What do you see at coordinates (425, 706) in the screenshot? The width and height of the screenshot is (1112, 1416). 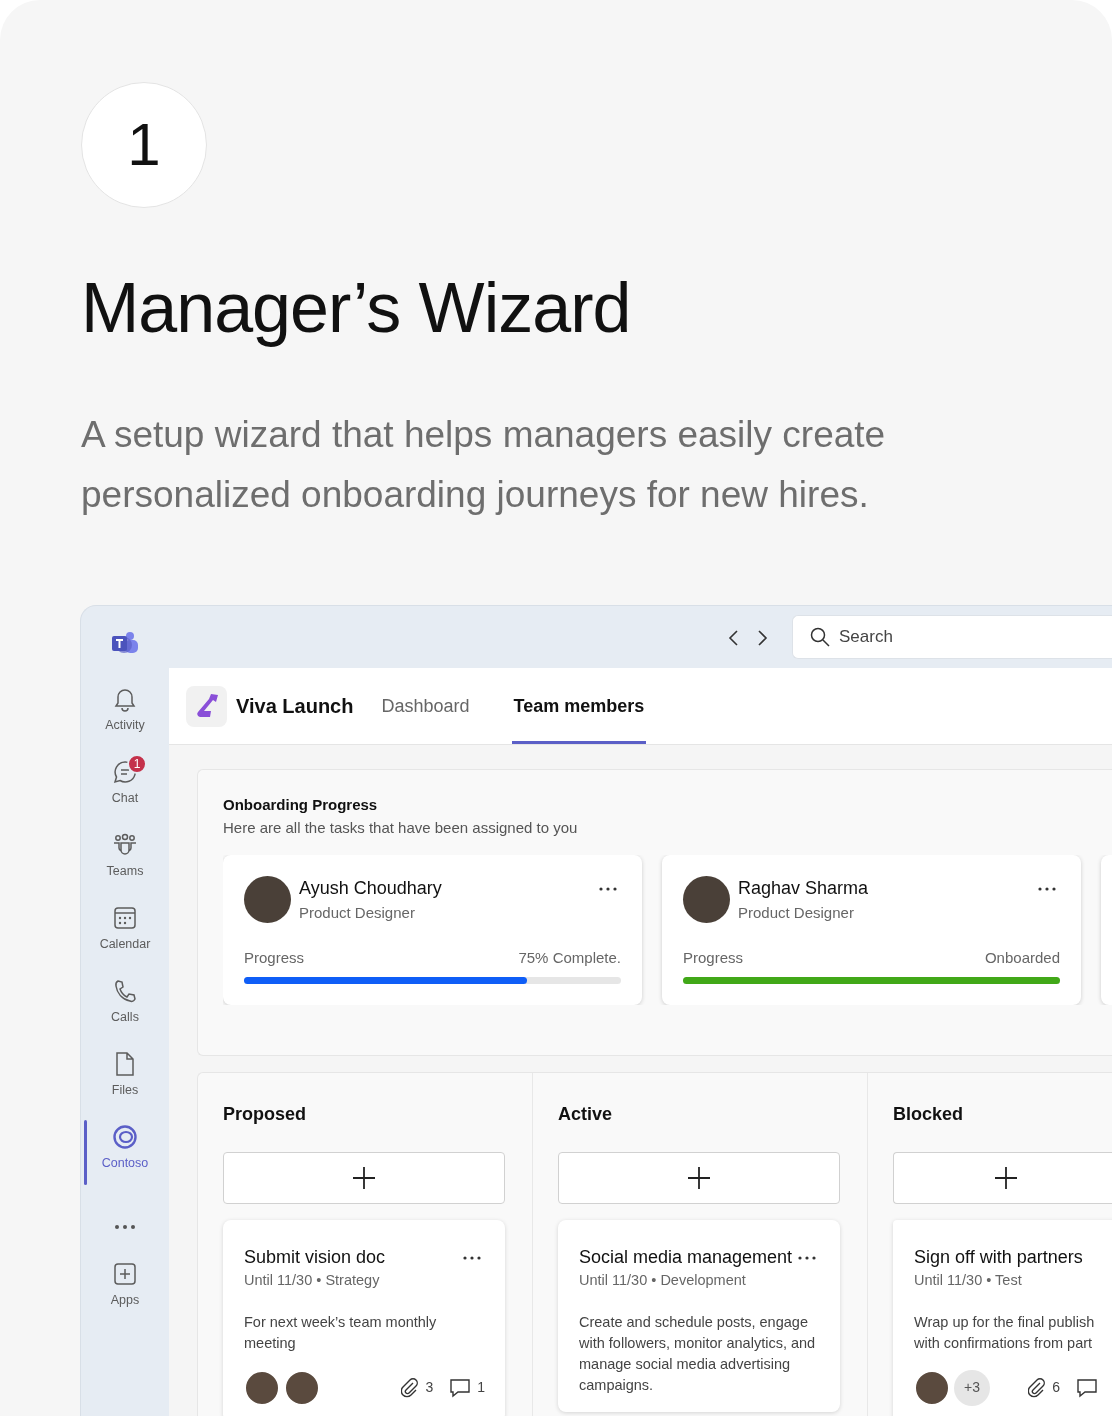 I see `tab: Dashboard` at bounding box center [425, 706].